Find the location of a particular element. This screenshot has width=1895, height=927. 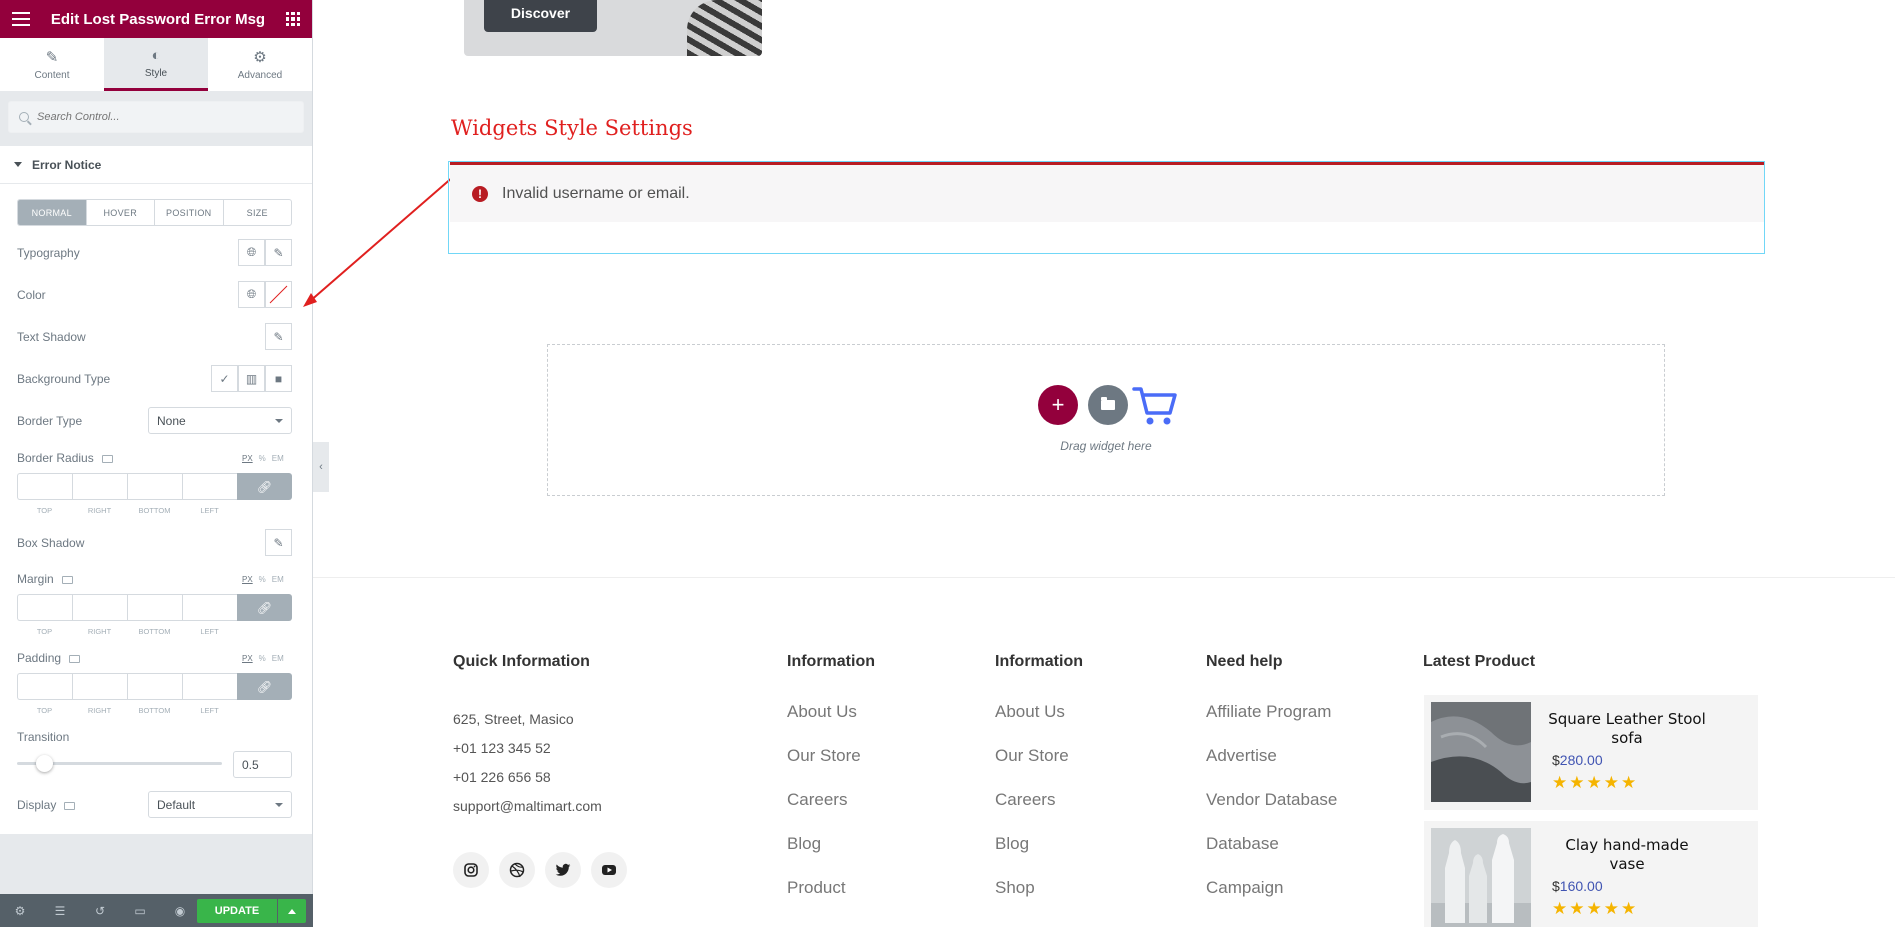

footer-link-affiliate-program: Affiliate Program is located at coordinates (1268, 712).